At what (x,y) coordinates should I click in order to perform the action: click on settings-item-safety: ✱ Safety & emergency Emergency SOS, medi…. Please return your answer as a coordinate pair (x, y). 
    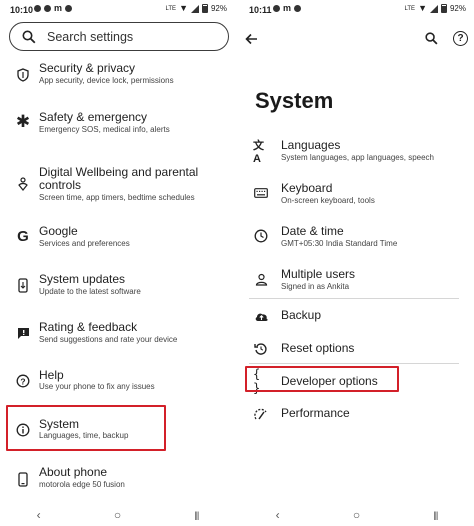
    Looking at the image, I should click on (117, 123).